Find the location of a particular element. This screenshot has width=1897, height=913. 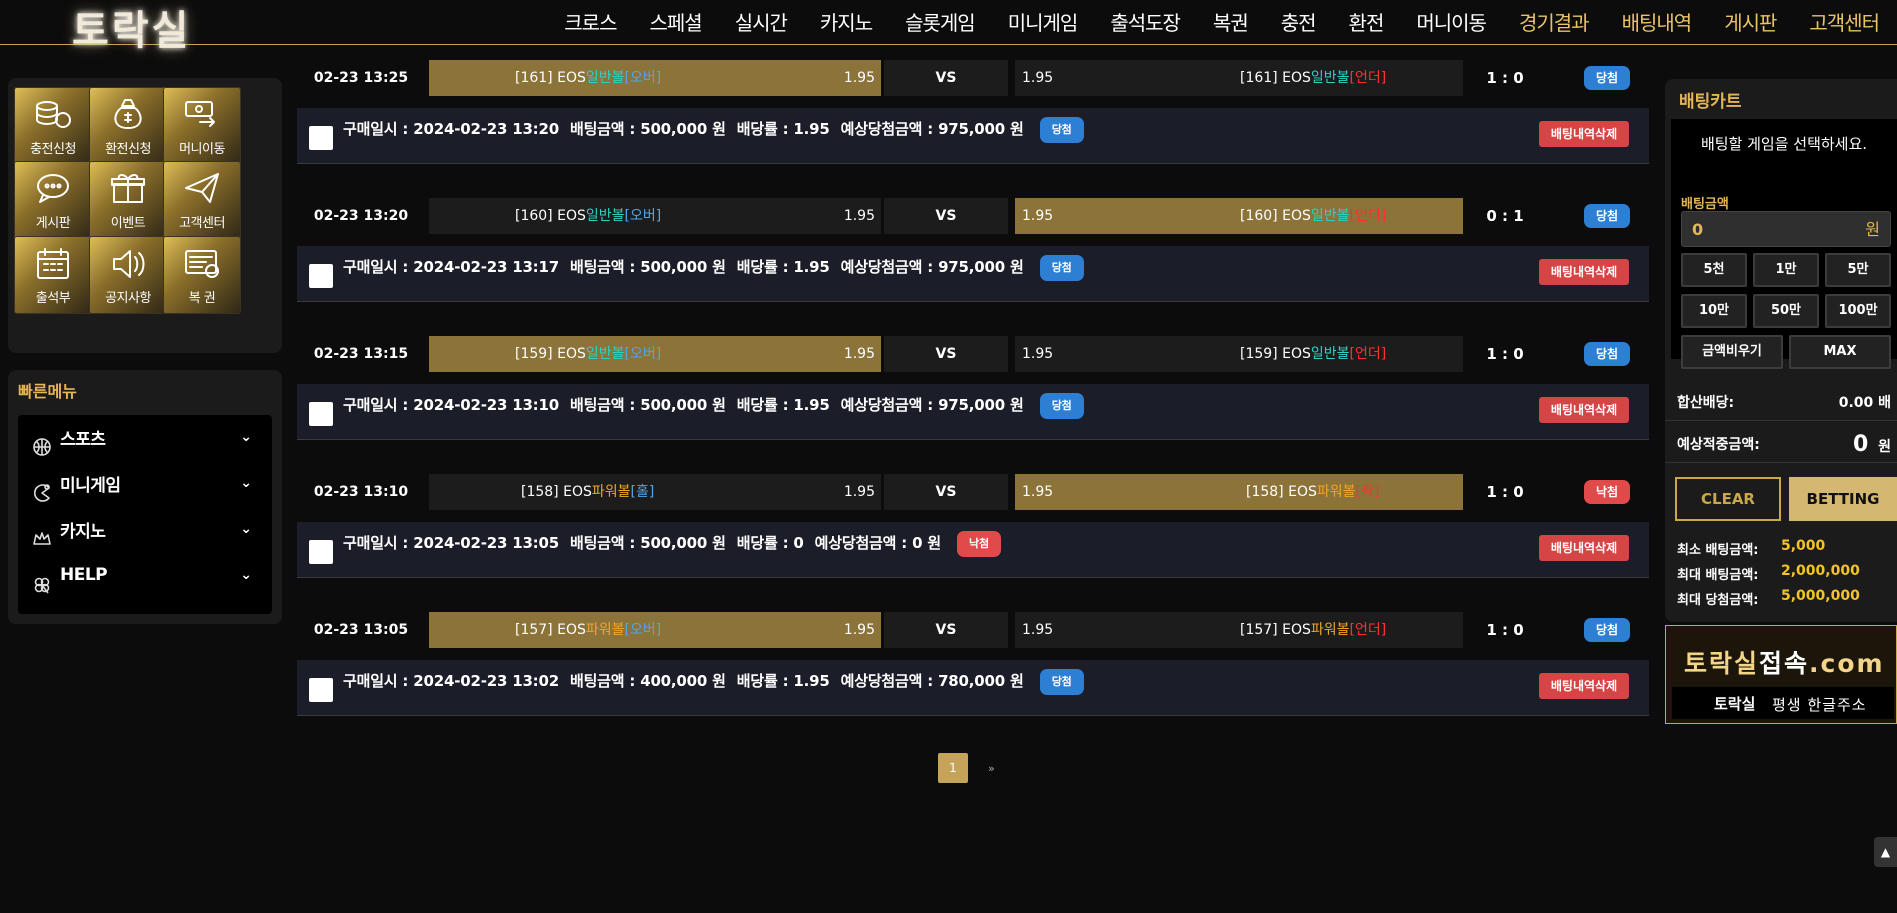

tile-lottery: 복 권 is located at coordinates (202, 275).